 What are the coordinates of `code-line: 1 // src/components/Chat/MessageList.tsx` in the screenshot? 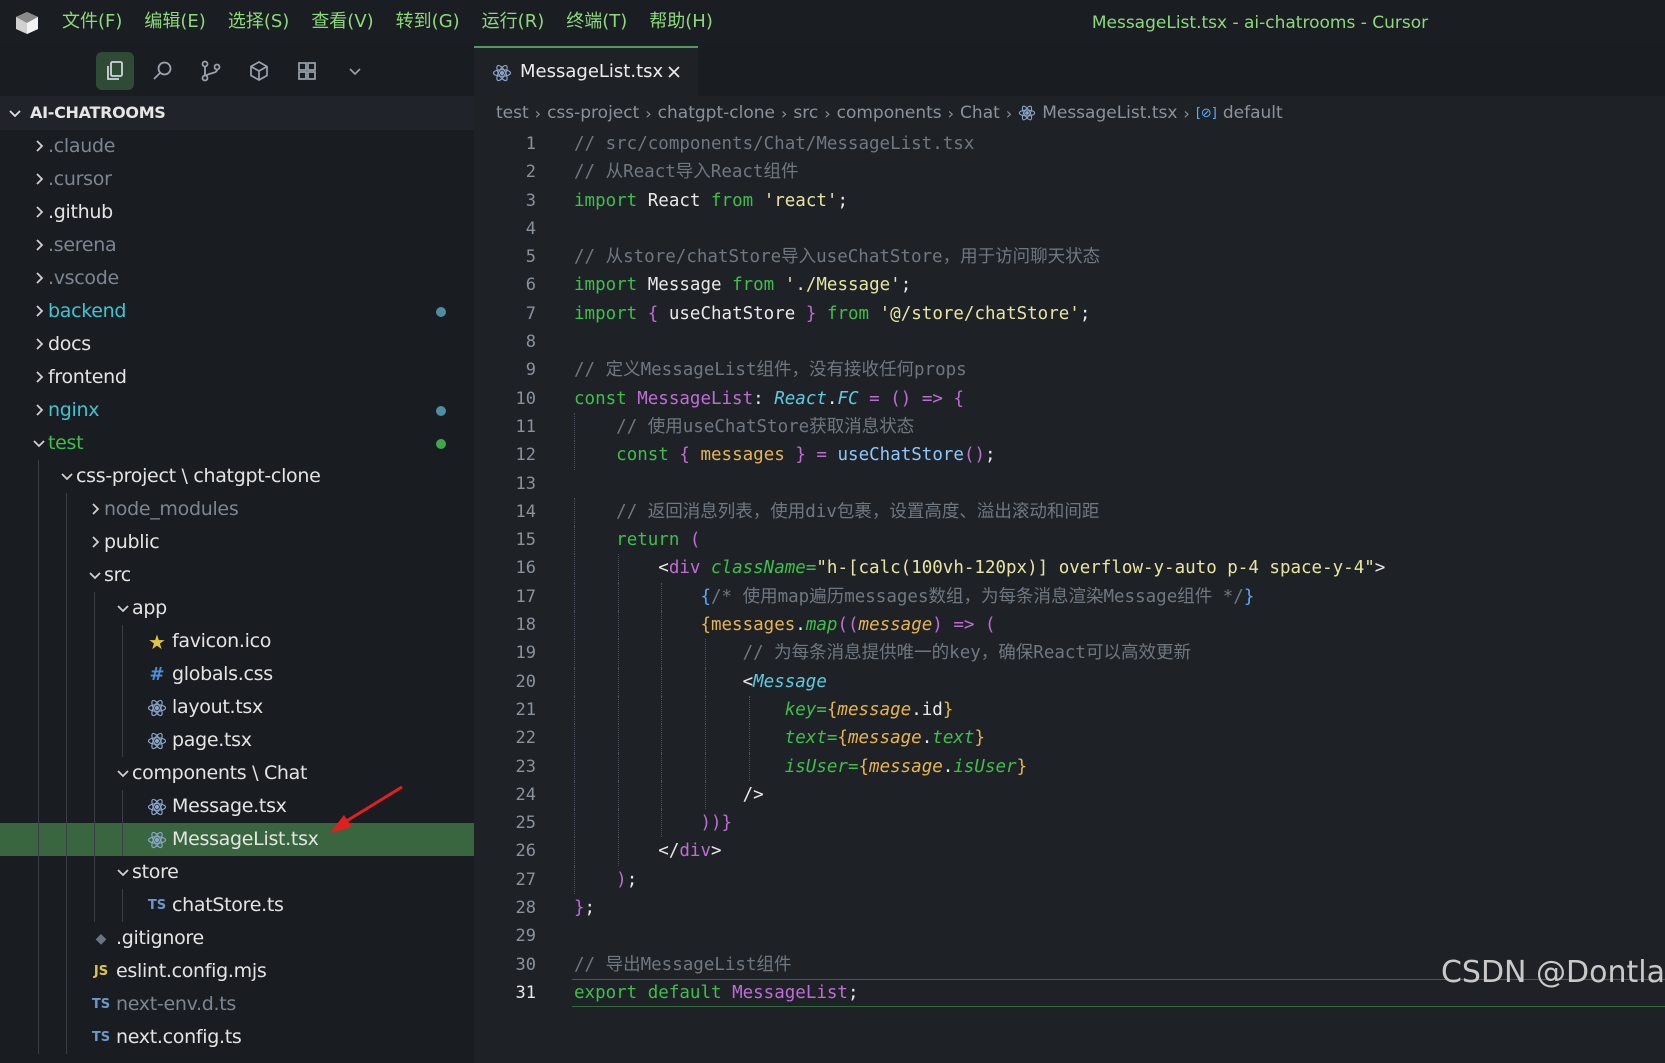 It's located at (1069, 144).